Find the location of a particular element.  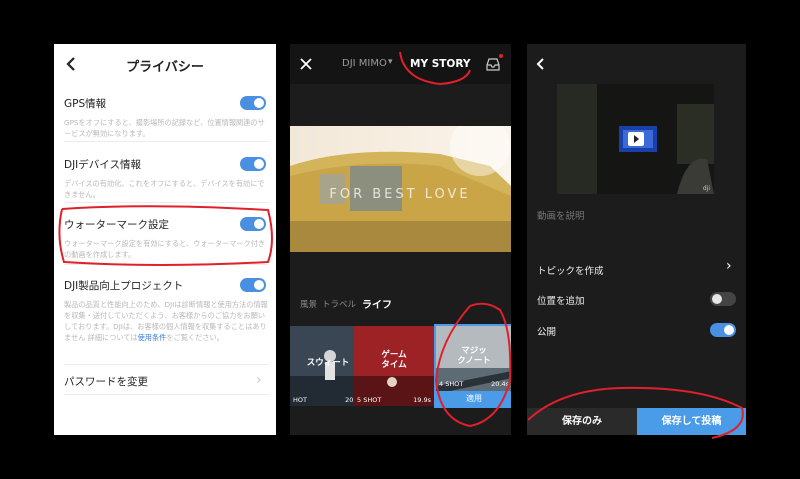

helicopter-image: FOR BEST LOVE is located at coordinates (400, 189).